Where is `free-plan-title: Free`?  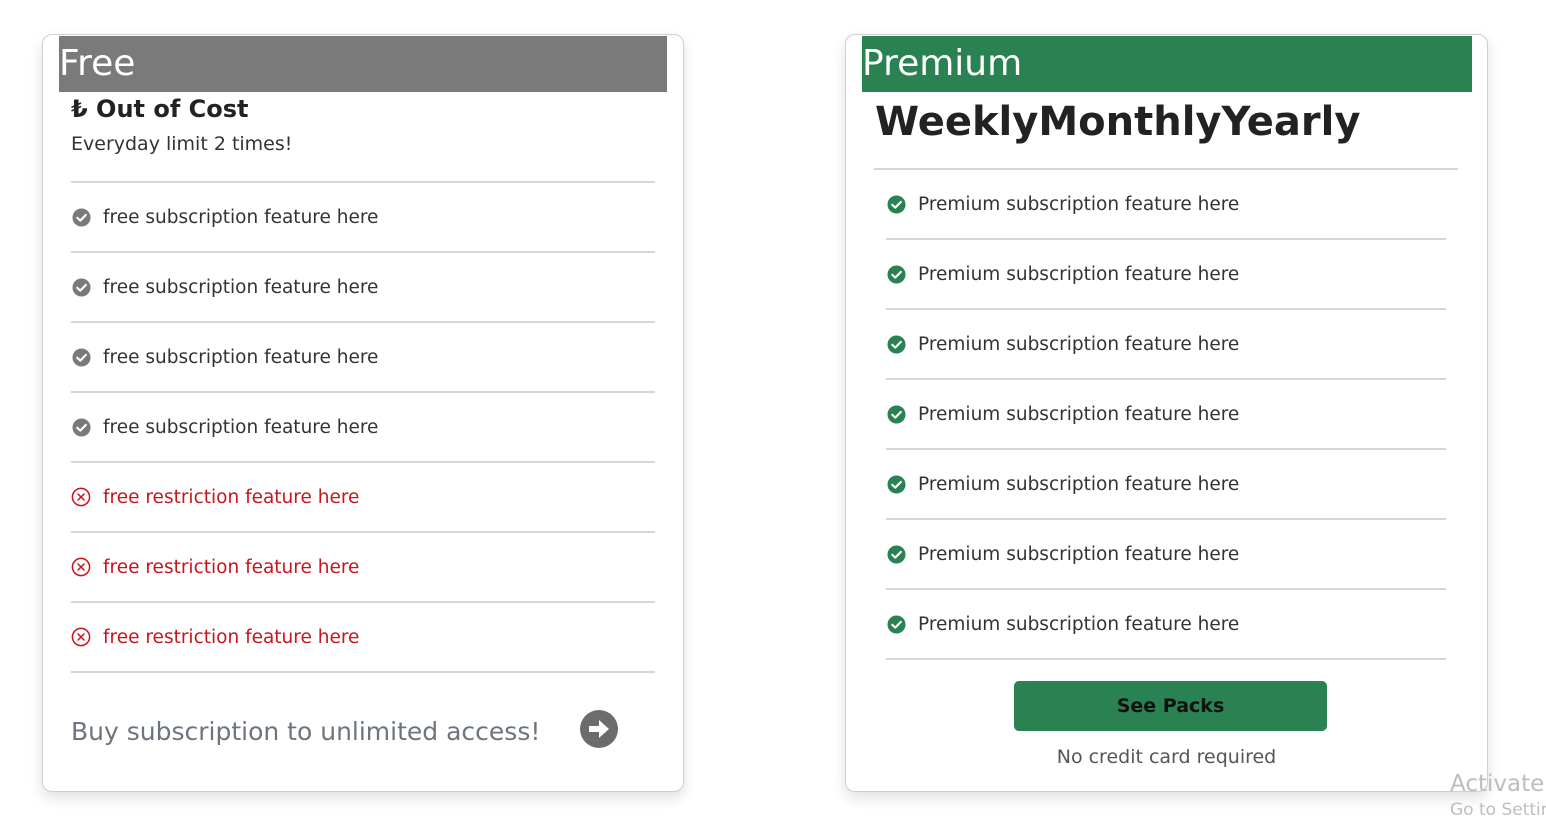
free-plan-title: Free is located at coordinates (363, 64).